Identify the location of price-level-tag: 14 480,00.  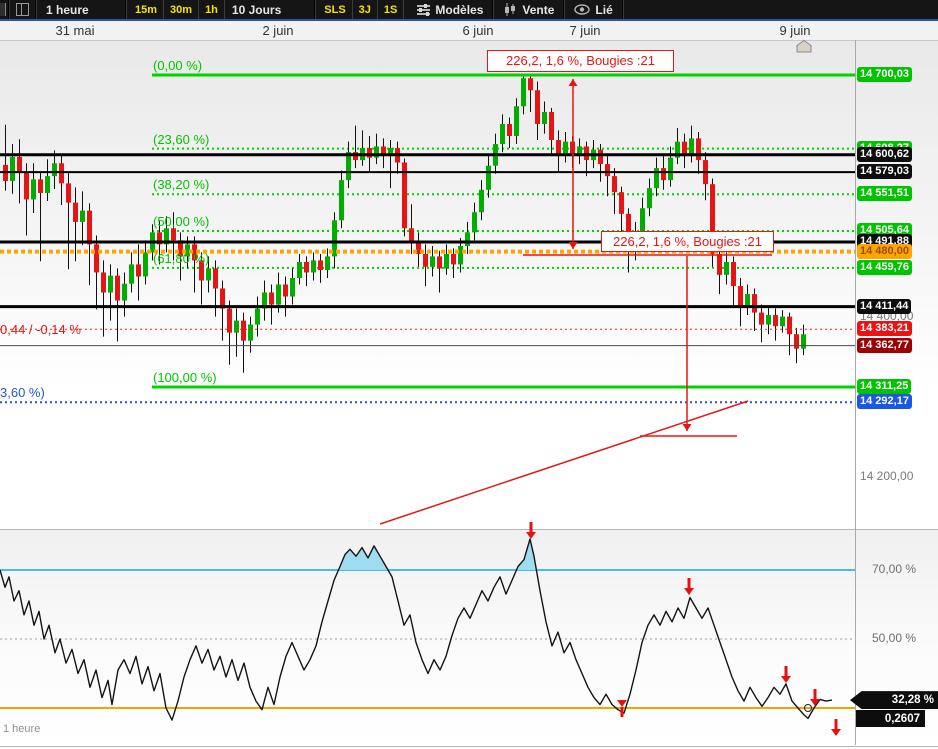
(884, 251).